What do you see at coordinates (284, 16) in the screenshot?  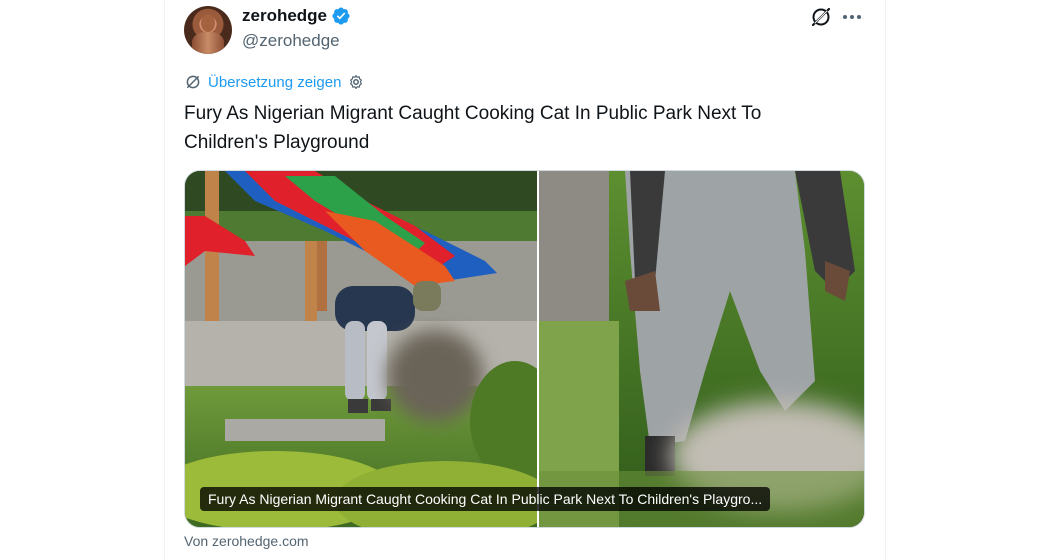 I see `author-name: zerohedge` at bounding box center [284, 16].